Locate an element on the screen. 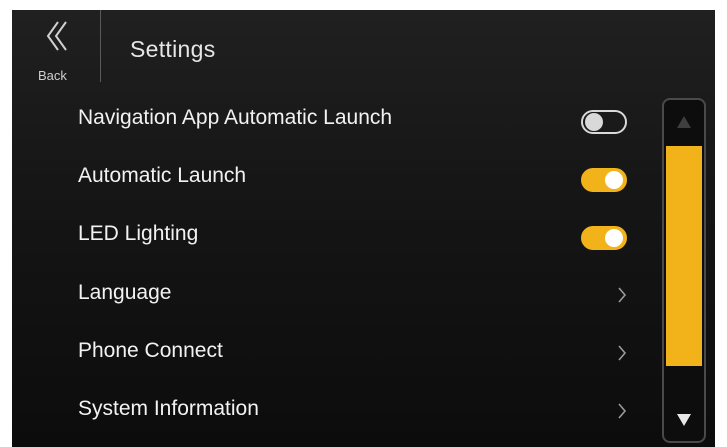 The image size is (727, 447). setting-row-system-information: System Information is located at coordinates (332, 410).